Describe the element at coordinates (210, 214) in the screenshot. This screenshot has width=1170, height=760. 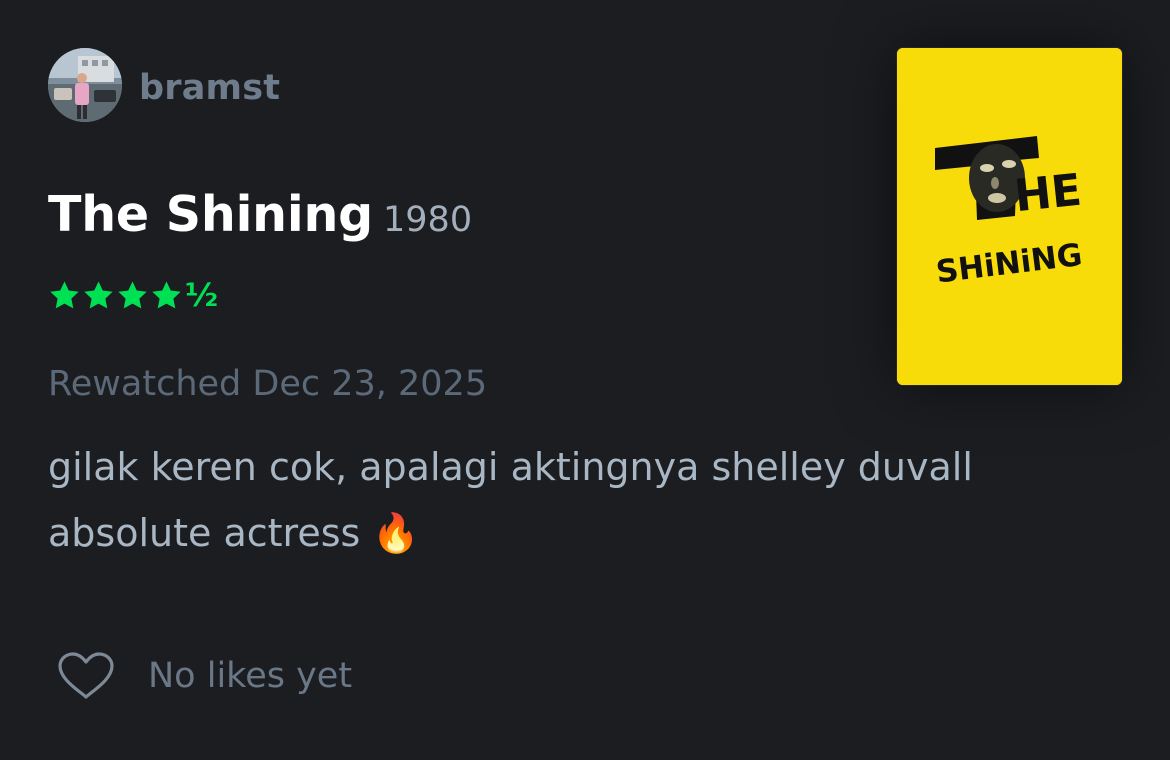
I see `film-title: The Shining` at that location.